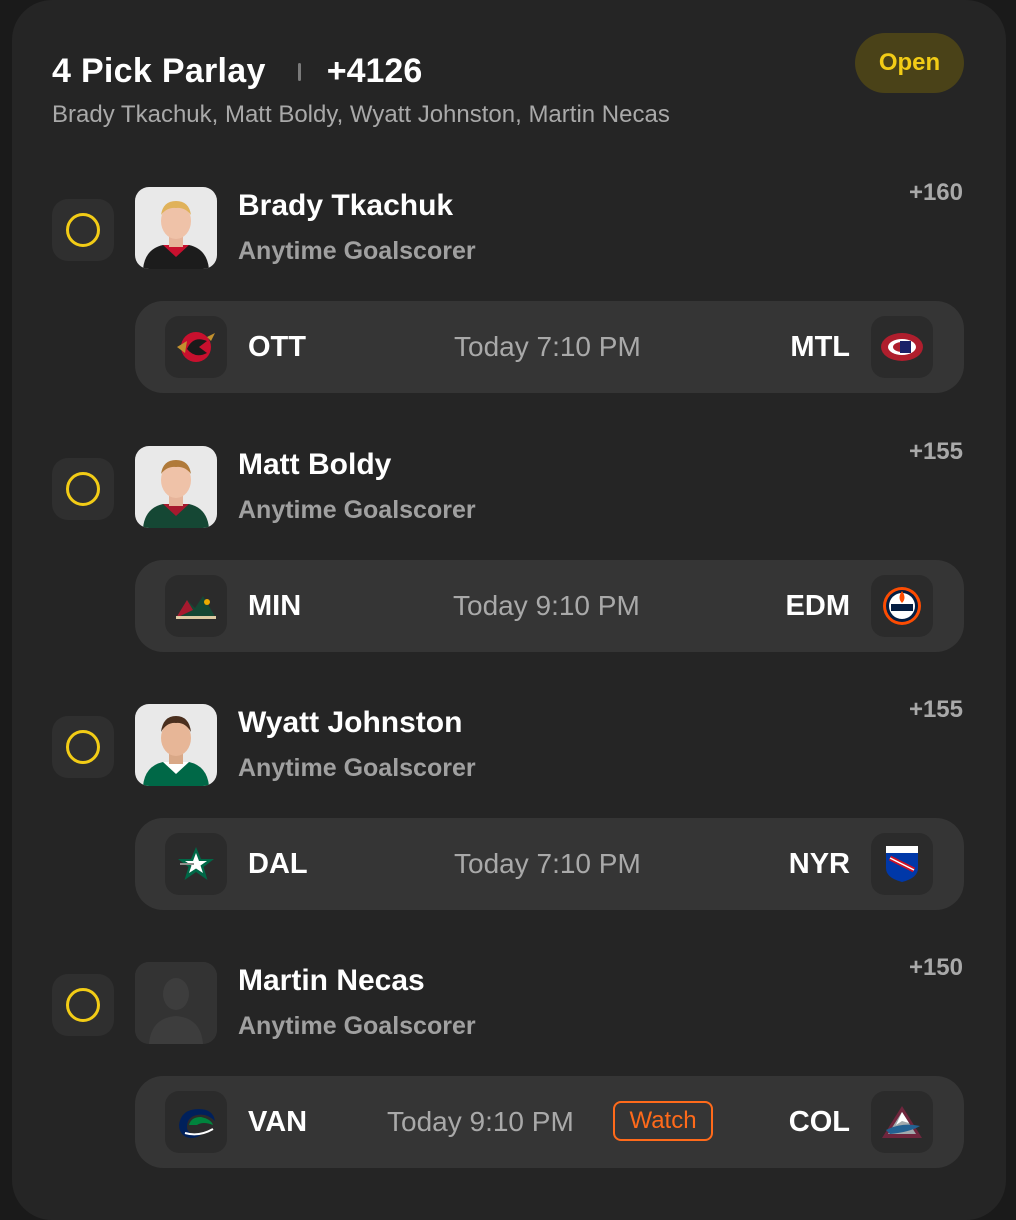 This screenshot has height=1220, width=1016. Describe the element at coordinates (278, 1122) in the screenshot. I see `away-team: VAN` at that location.